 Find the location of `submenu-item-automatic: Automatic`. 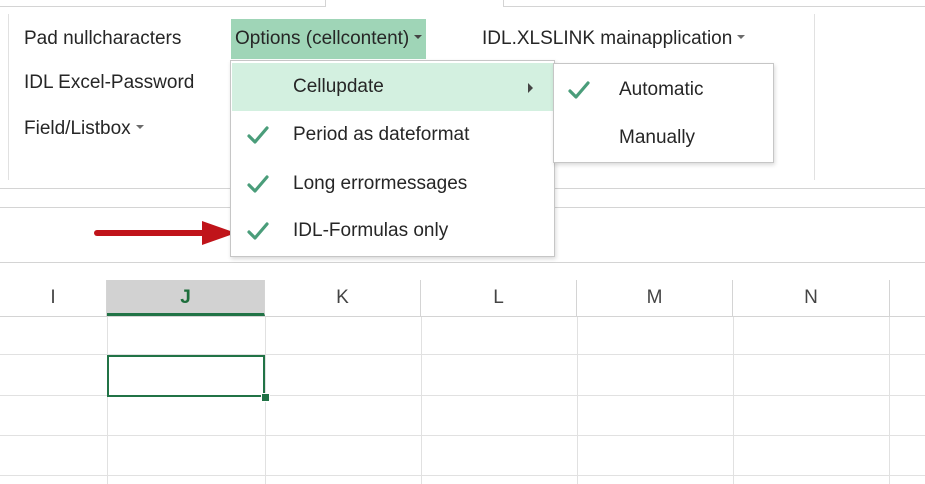

submenu-item-automatic: Automatic is located at coordinates (663, 90).